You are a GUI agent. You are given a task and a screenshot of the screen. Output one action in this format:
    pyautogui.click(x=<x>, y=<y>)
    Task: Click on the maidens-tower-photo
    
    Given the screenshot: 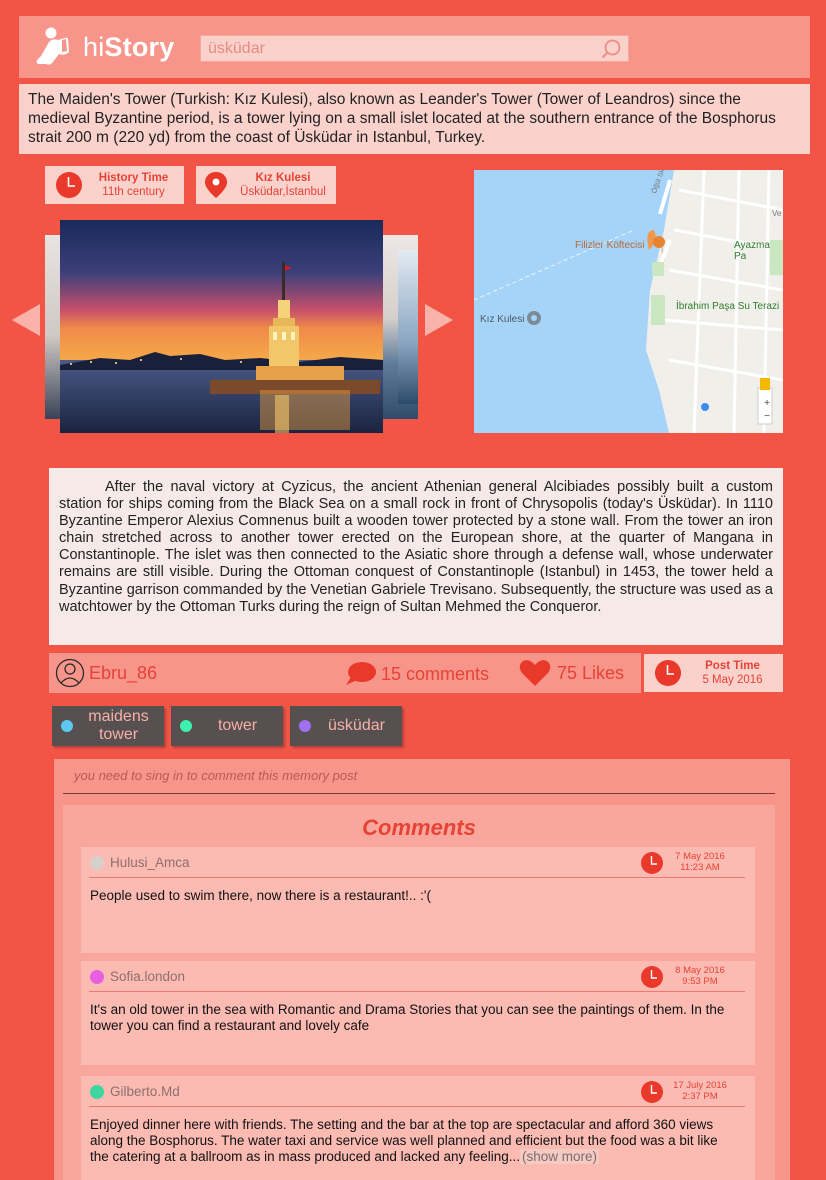 What is the action you would take?
    pyautogui.click(x=221, y=326)
    